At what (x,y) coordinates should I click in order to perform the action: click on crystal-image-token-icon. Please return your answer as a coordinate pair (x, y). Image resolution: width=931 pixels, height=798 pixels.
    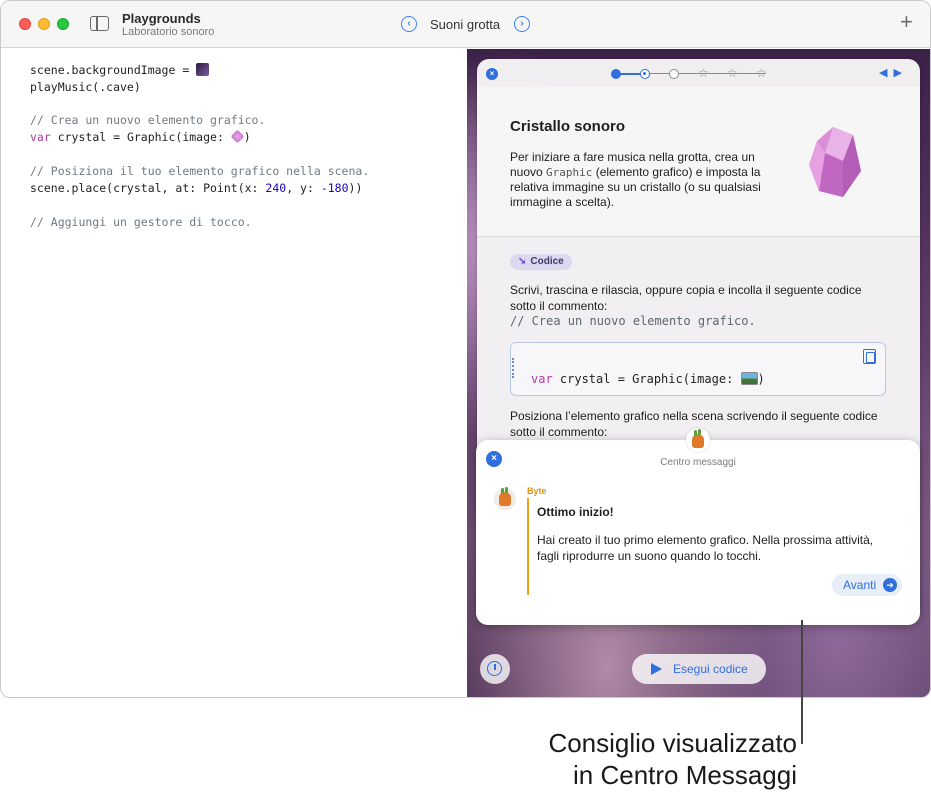
    Looking at the image, I should click on (237, 136).